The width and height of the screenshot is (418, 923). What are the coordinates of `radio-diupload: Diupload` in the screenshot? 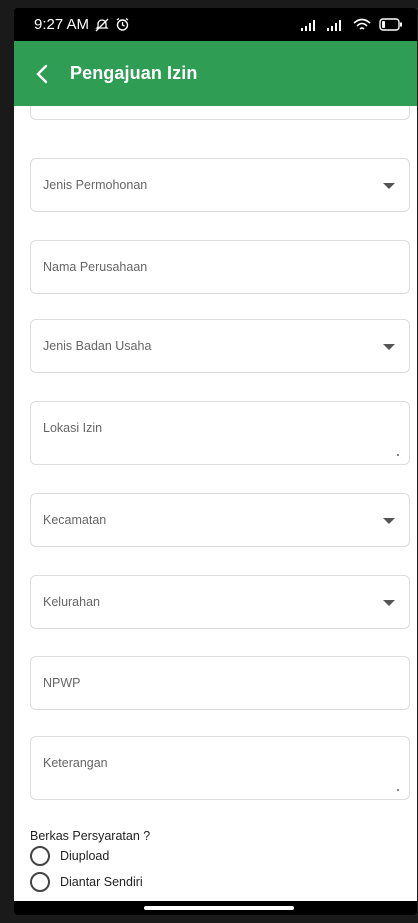 It's located at (69, 856).